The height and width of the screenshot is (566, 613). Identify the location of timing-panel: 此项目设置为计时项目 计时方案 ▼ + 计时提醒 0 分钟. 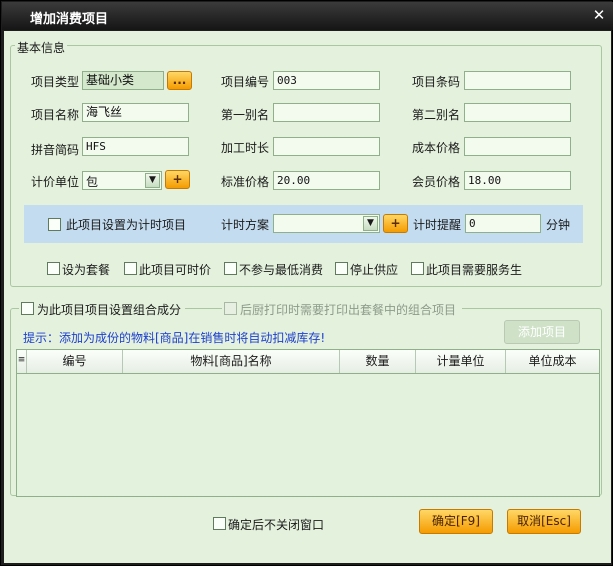
(303, 224).